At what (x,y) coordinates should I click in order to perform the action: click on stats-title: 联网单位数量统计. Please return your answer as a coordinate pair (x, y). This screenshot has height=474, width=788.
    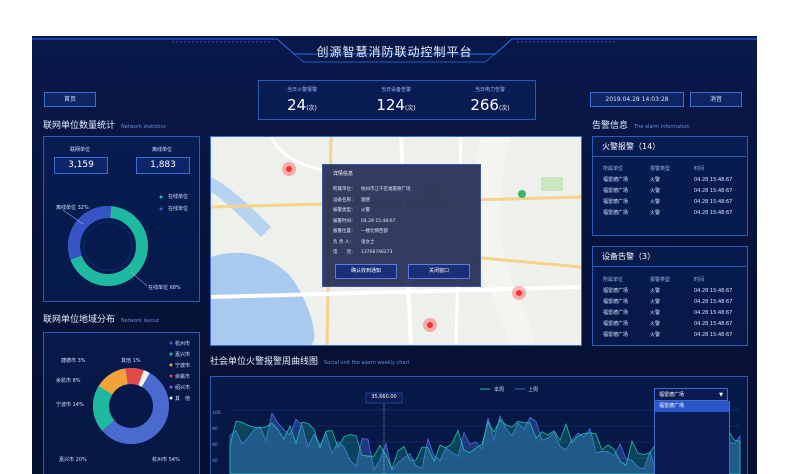
    Looking at the image, I should click on (79, 126).